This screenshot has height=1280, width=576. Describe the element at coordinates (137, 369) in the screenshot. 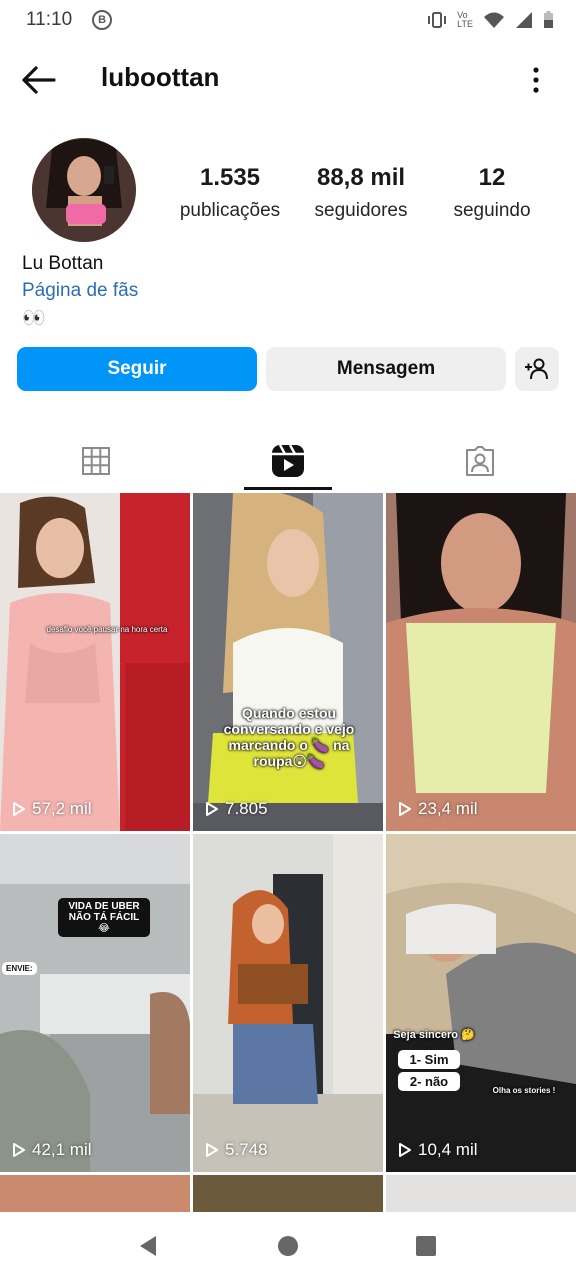

I see `follow-button: Seguir` at that location.